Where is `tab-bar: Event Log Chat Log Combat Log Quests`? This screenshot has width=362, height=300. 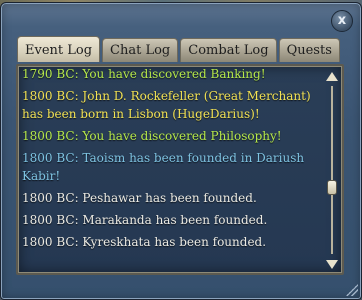 tab-bar: Event Log Chat Log Combat Log Quests is located at coordinates (178, 50).